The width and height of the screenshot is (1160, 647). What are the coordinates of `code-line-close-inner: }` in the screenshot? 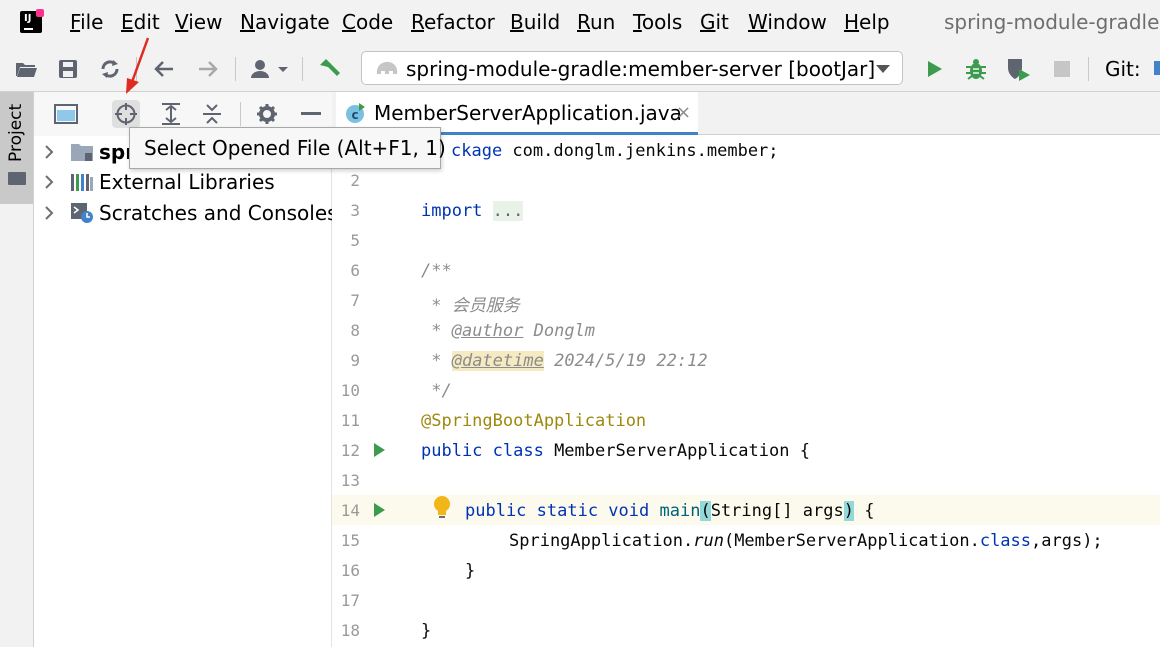 It's located at (470, 571).